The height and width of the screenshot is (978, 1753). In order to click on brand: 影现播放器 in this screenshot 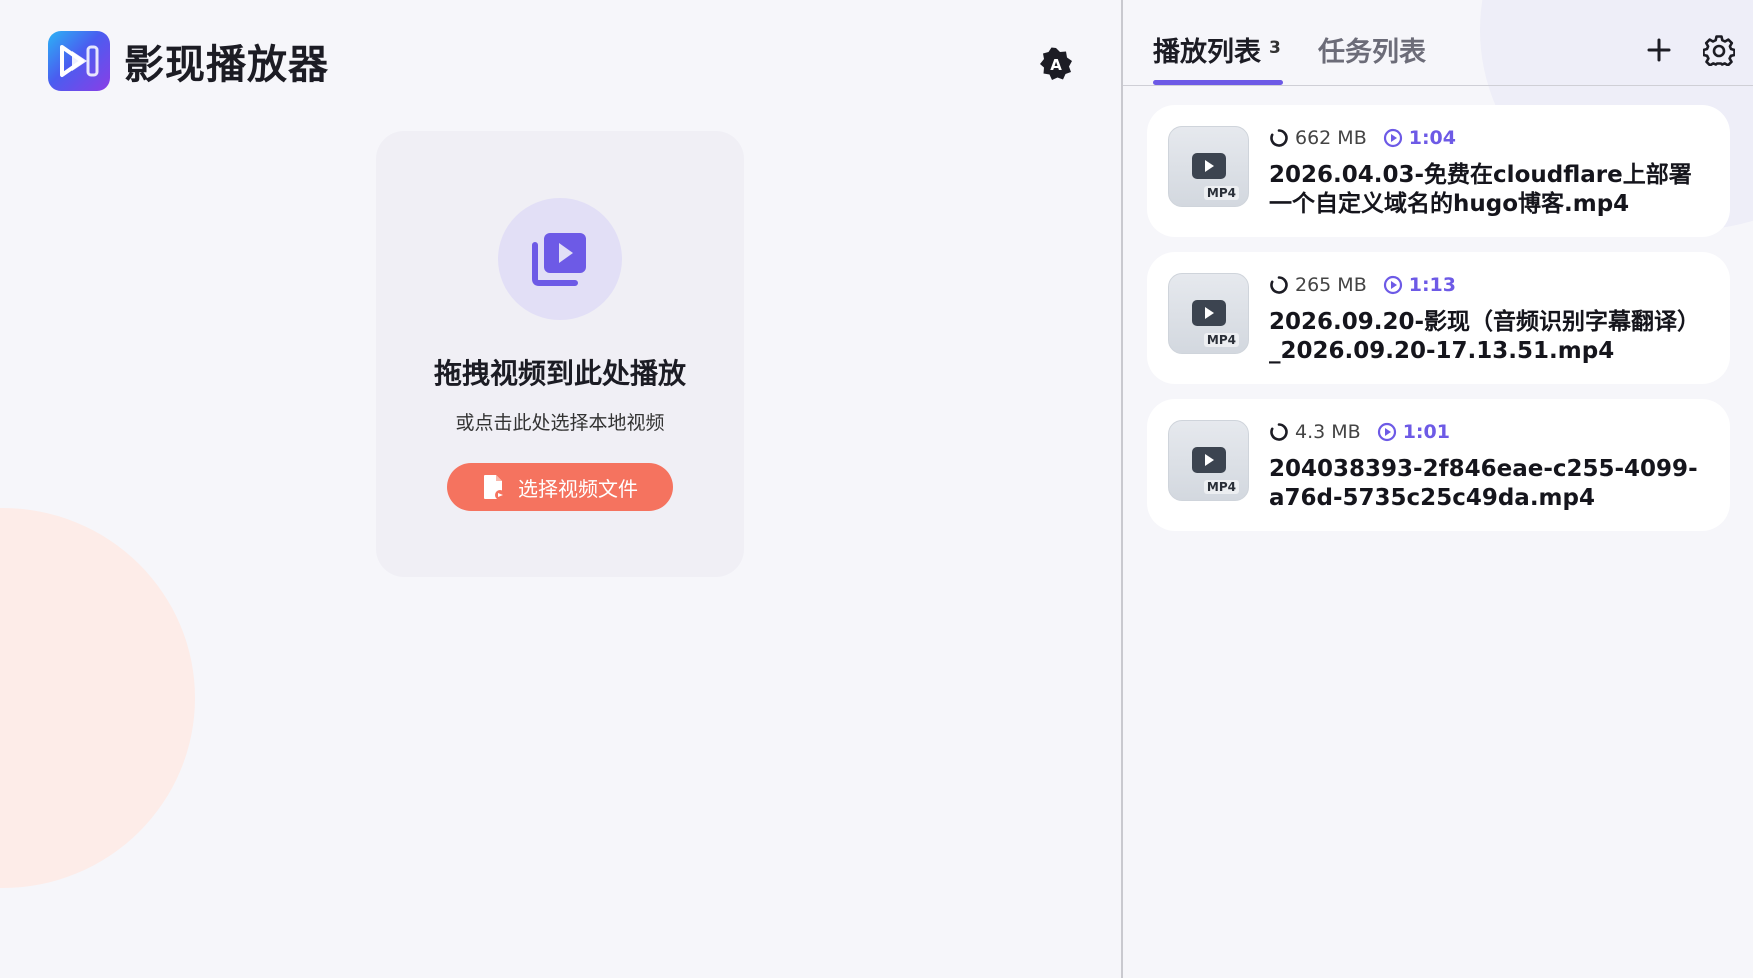, I will do `click(188, 61)`.